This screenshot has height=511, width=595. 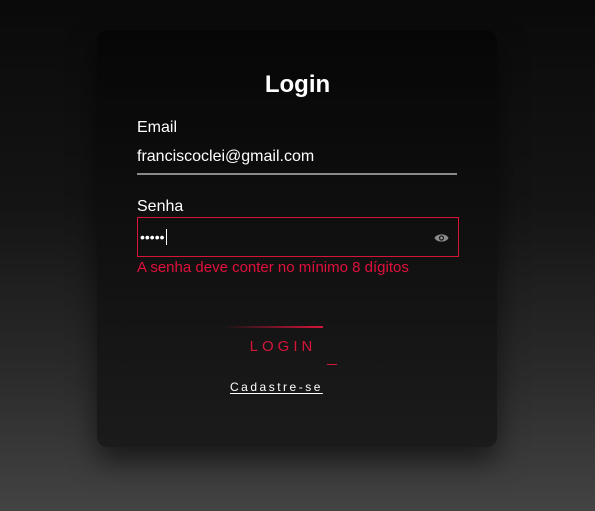 What do you see at coordinates (441, 237) in the screenshot?
I see `eye-icon` at bounding box center [441, 237].